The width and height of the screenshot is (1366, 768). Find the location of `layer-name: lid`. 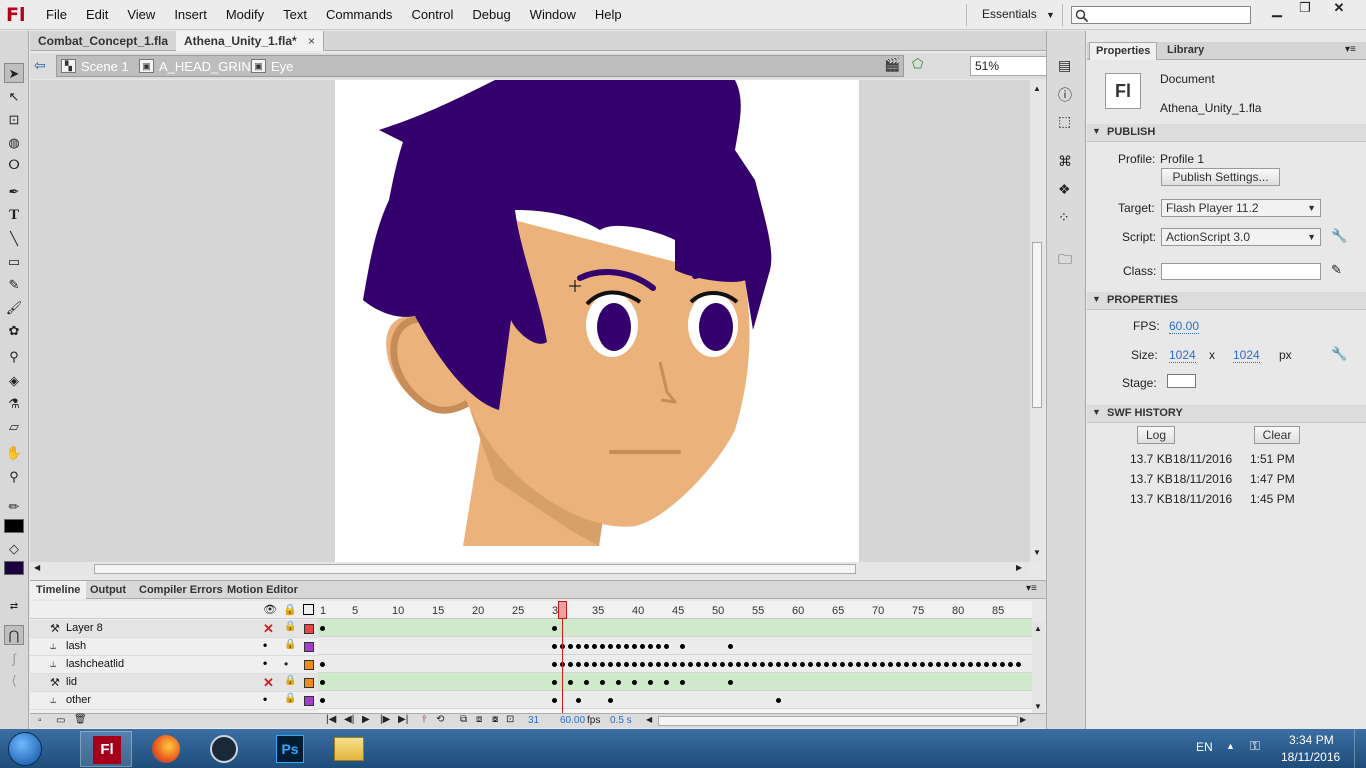

layer-name: lid is located at coordinates (71, 682).